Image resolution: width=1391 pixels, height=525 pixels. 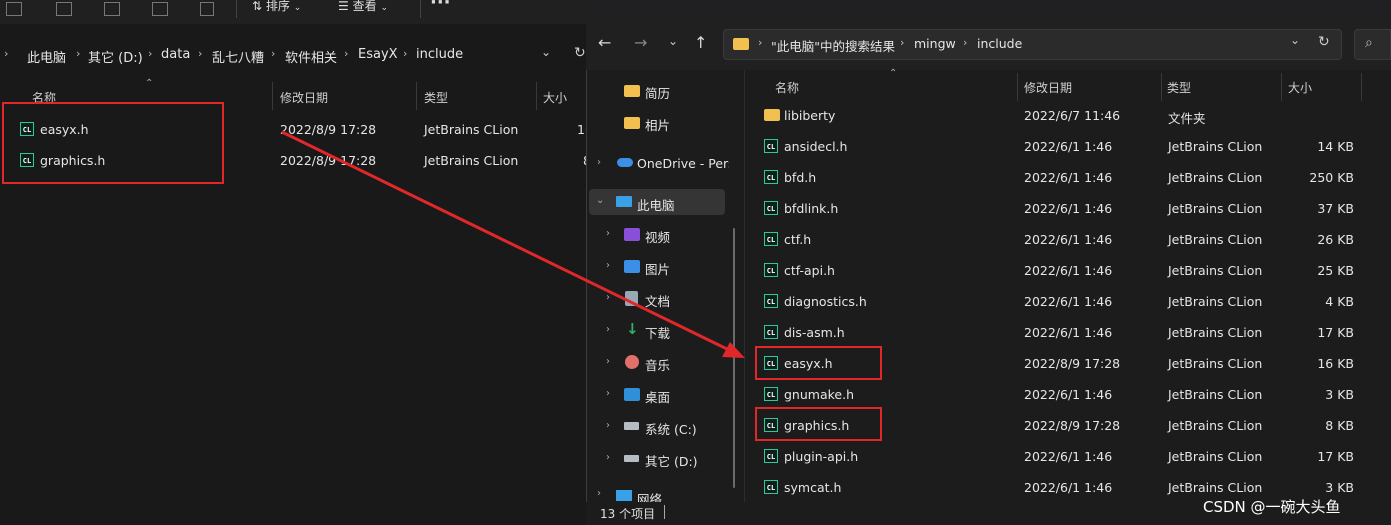 What do you see at coordinates (733, 350) in the screenshot?
I see `arrow-head` at bounding box center [733, 350].